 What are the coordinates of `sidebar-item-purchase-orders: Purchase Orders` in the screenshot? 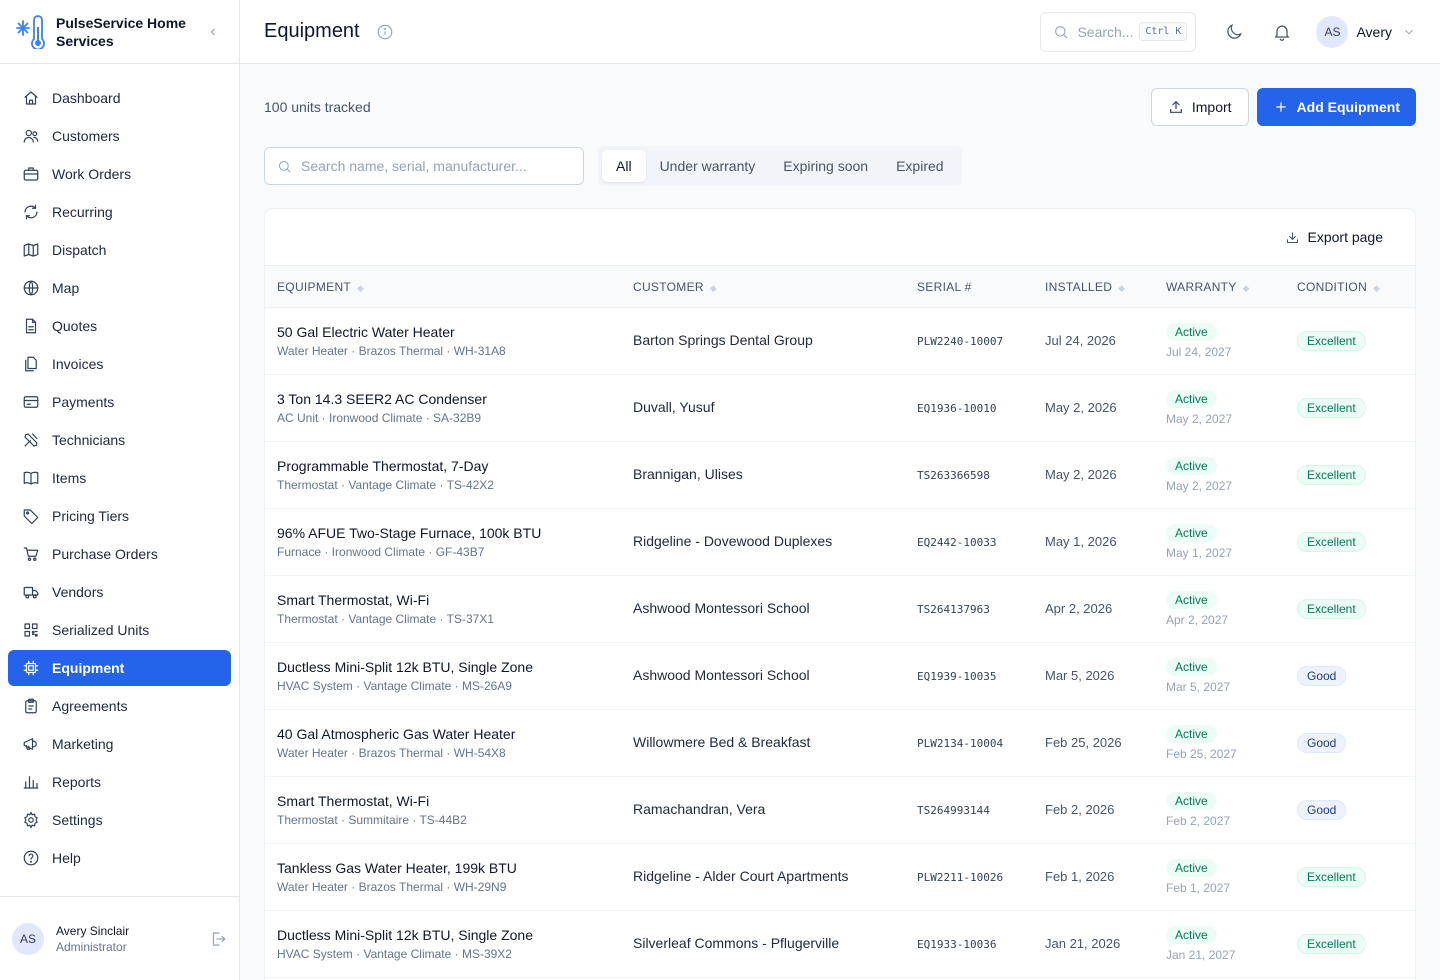 It's located at (119, 554).